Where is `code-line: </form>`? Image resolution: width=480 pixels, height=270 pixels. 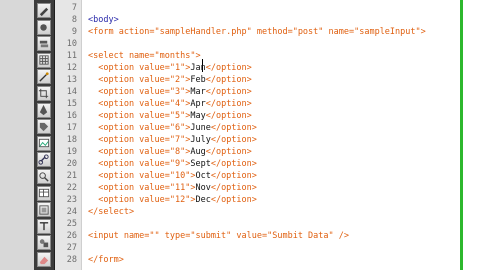 code-line: </form> is located at coordinates (106, 260).